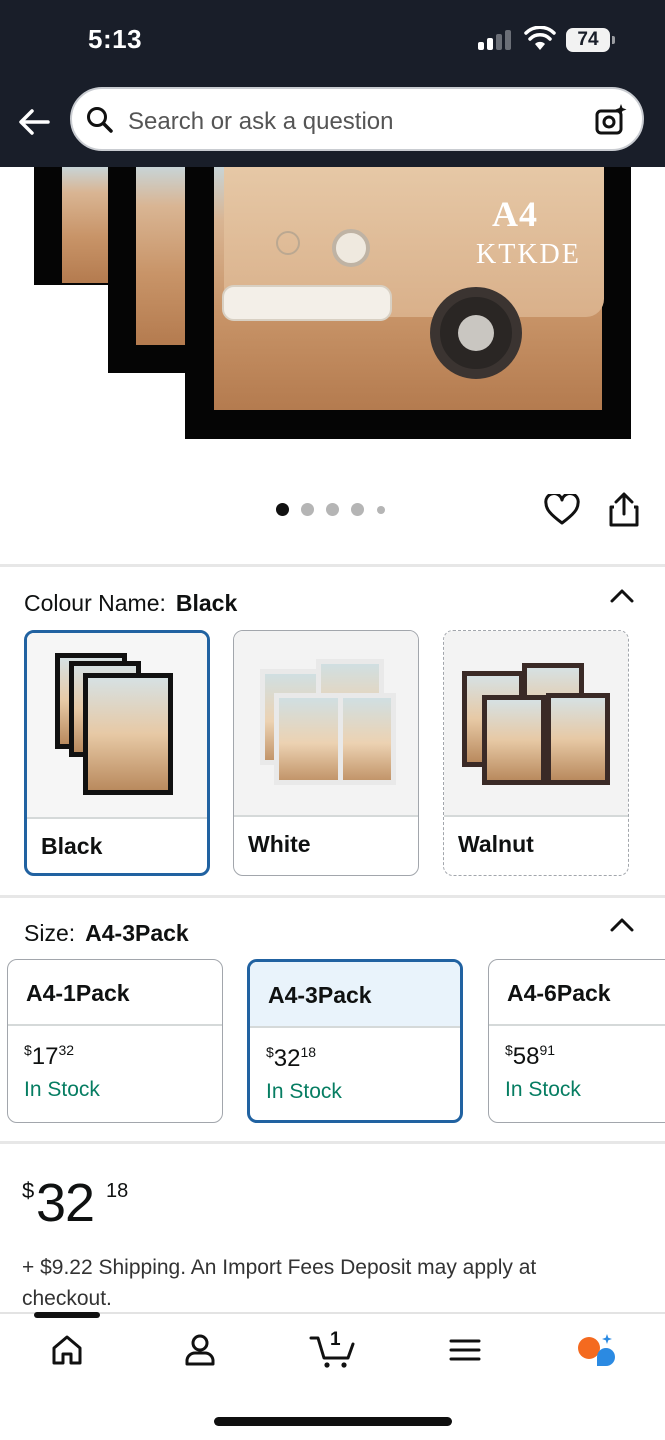  I want to click on price-whole: 58, so click(526, 1056).